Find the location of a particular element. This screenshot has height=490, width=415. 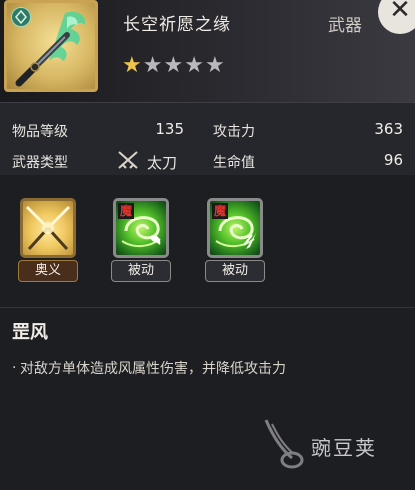

hp-value: 96 is located at coordinates (393, 160).